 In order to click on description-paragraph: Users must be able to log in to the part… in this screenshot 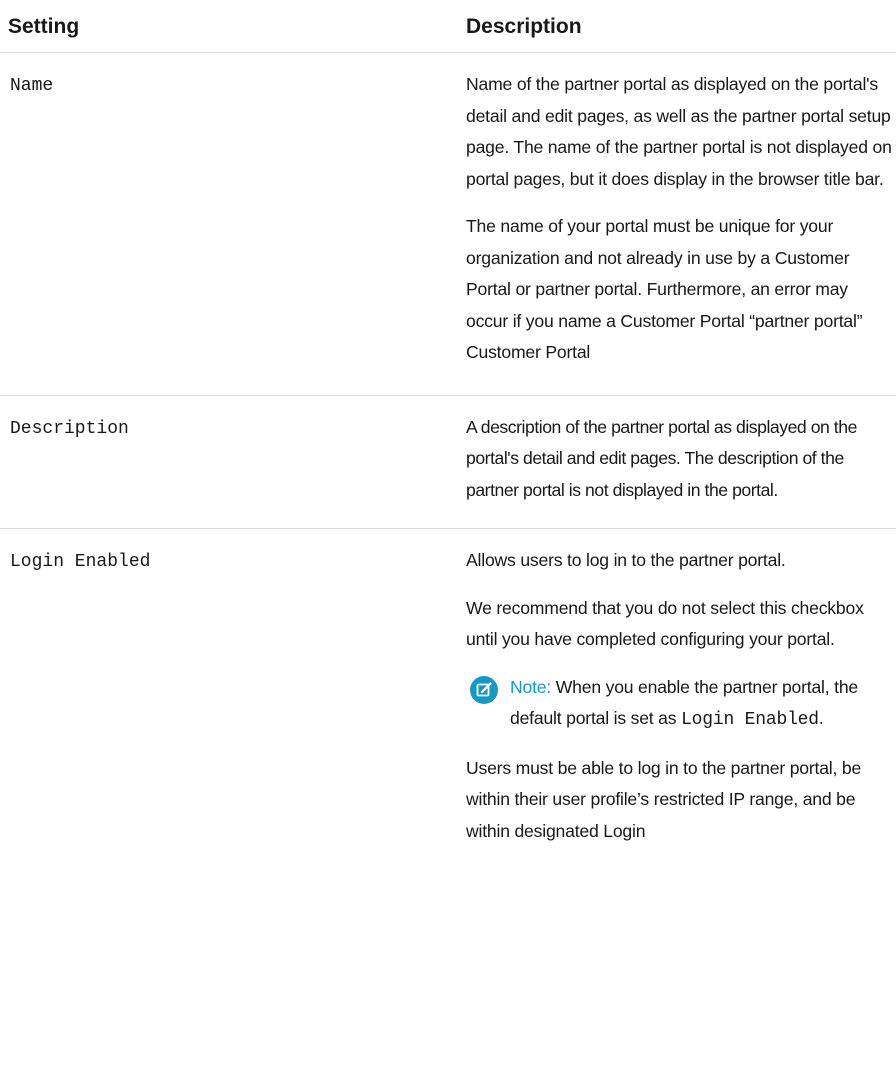, I will do `click(664, 799)`.